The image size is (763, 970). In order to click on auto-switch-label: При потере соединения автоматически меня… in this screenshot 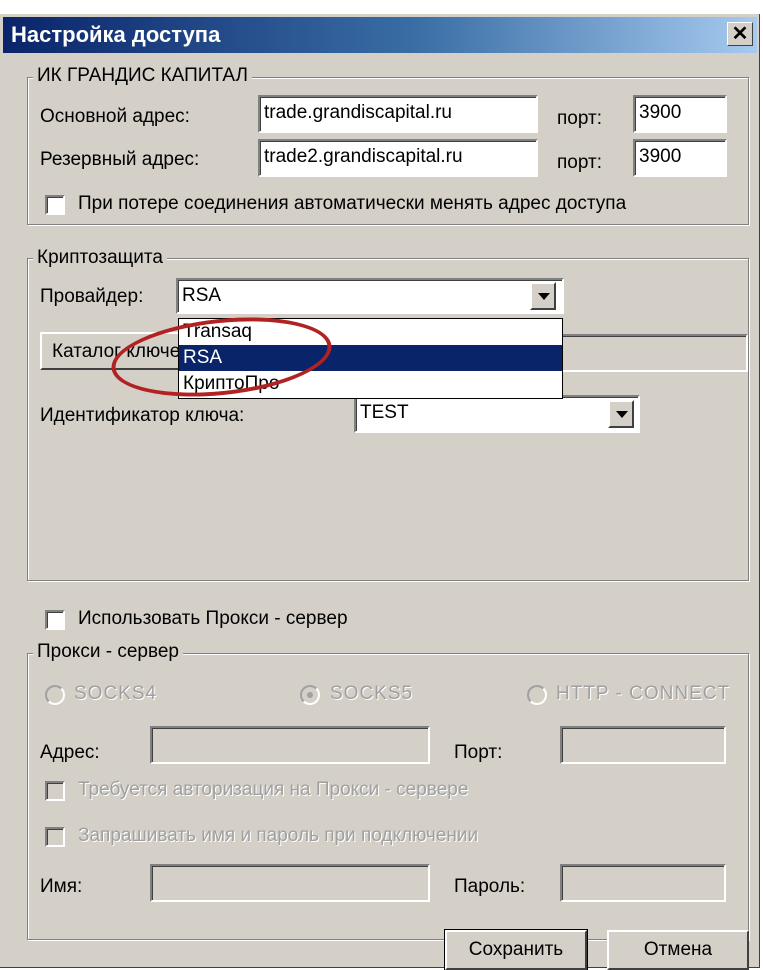, I will do `click(352, 204)`.